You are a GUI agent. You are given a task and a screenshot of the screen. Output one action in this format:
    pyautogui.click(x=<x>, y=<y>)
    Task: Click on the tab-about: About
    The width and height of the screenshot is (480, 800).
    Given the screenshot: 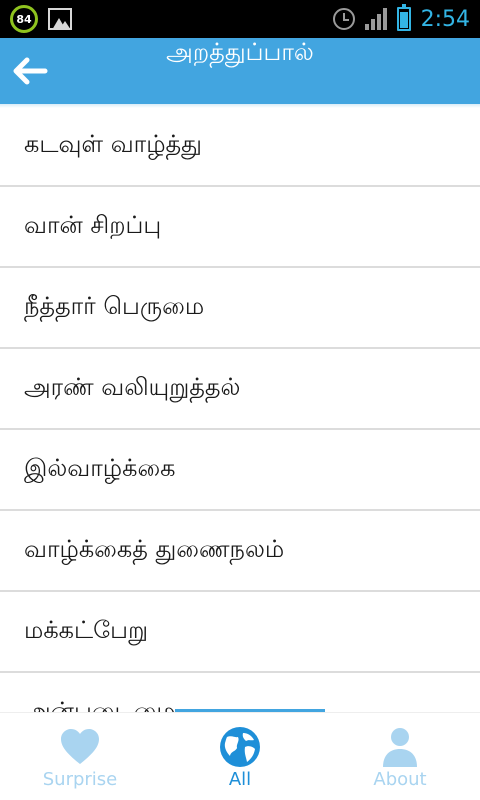 What is the action you would take?
    pyautogui.click(x=400, y=756)
    